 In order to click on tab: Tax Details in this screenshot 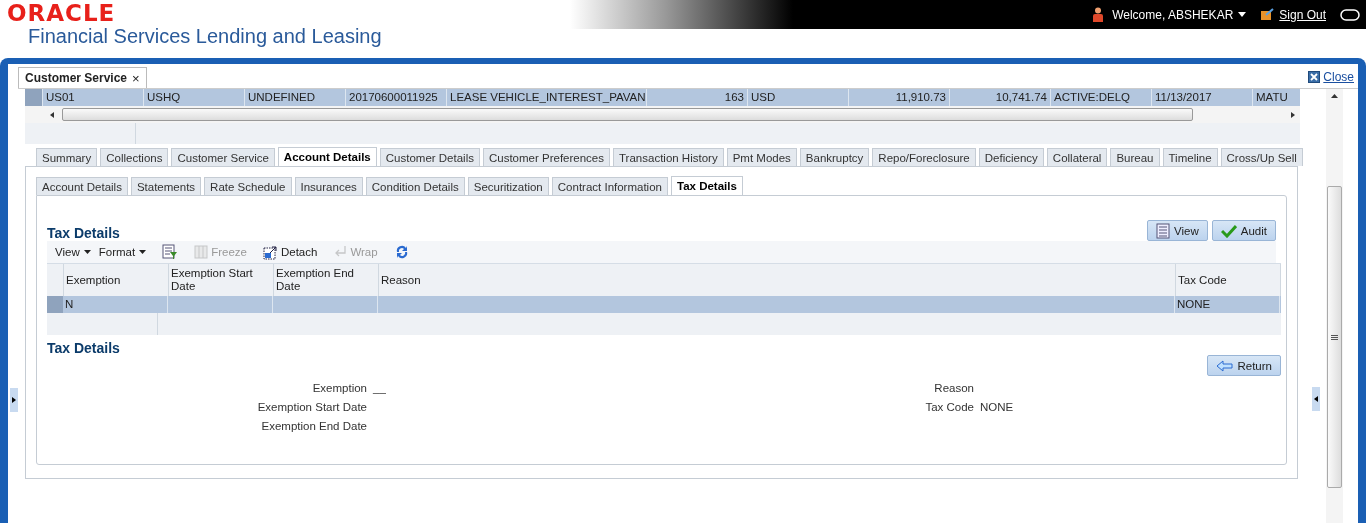, I will do `click(706, 185)`.